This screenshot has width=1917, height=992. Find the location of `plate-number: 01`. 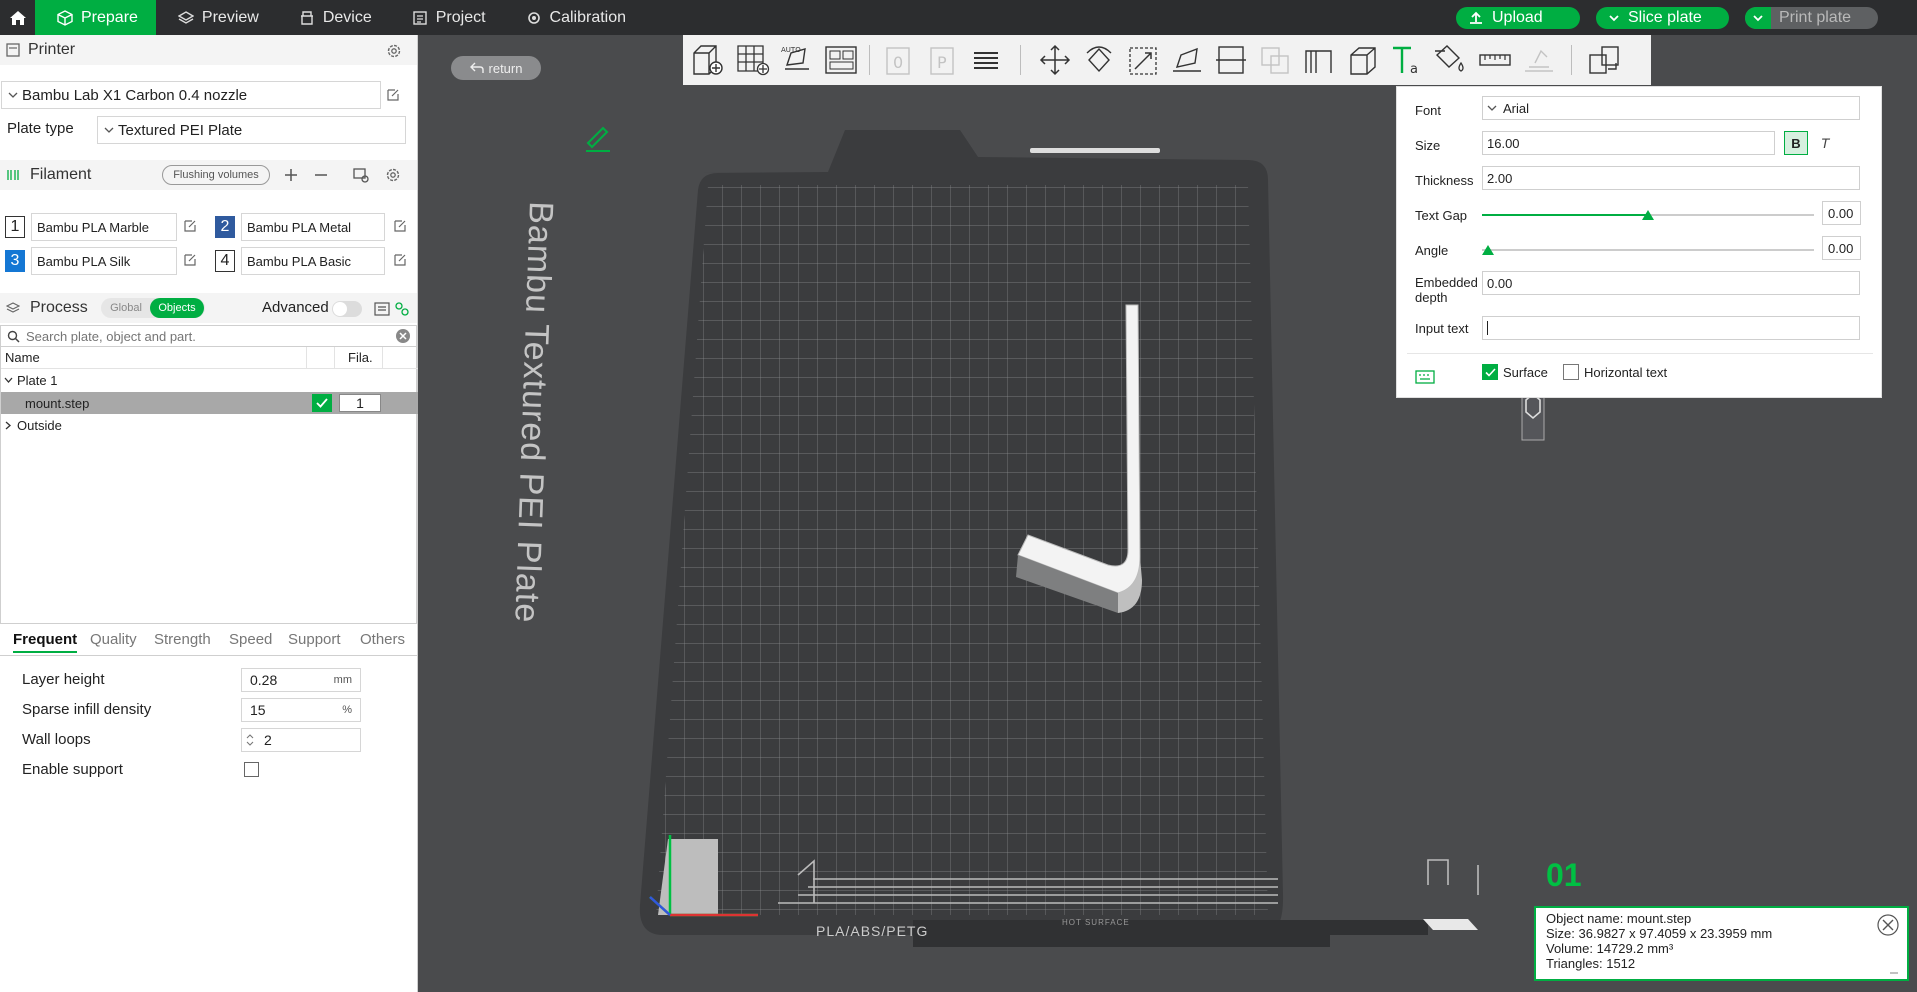

plate-number: 01 is located at coordinates (1564, 875).